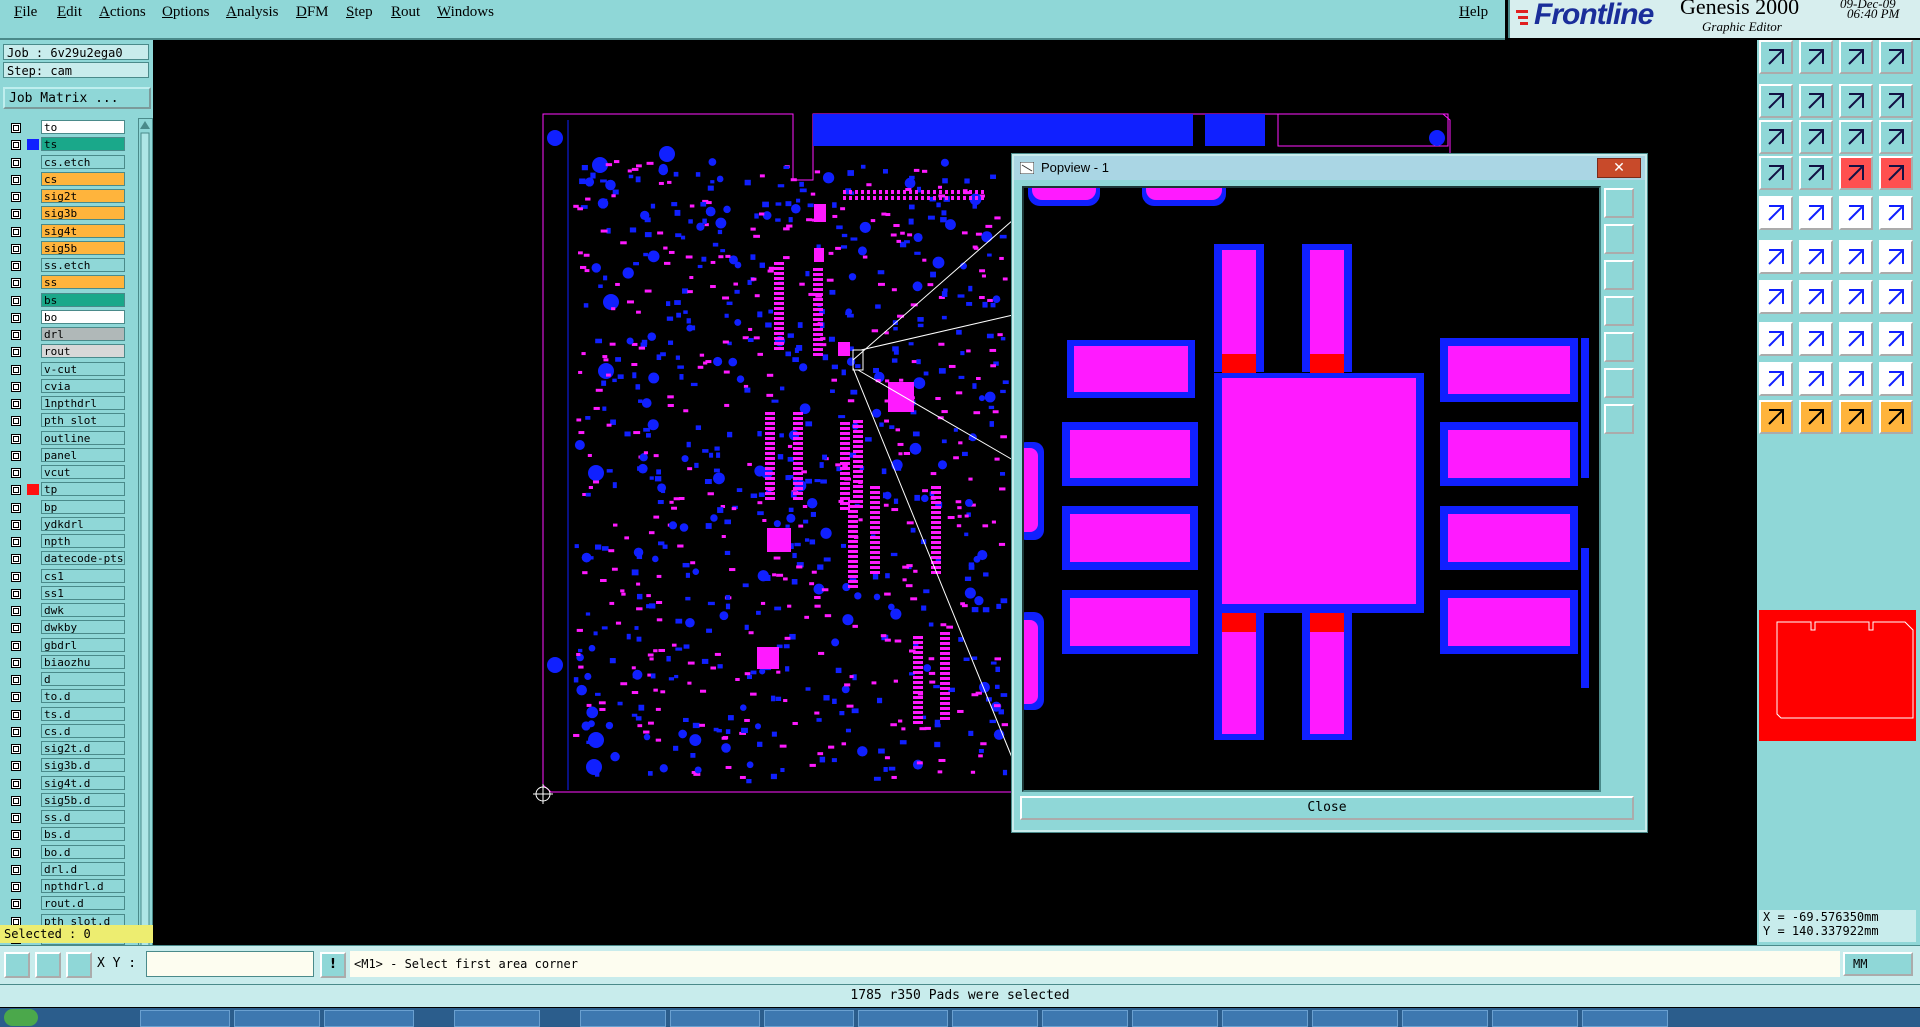  What do you see at coordinates (1776, 57) in the screenshot?
I see `open-job-icon` at bounding box center [1776, 57].